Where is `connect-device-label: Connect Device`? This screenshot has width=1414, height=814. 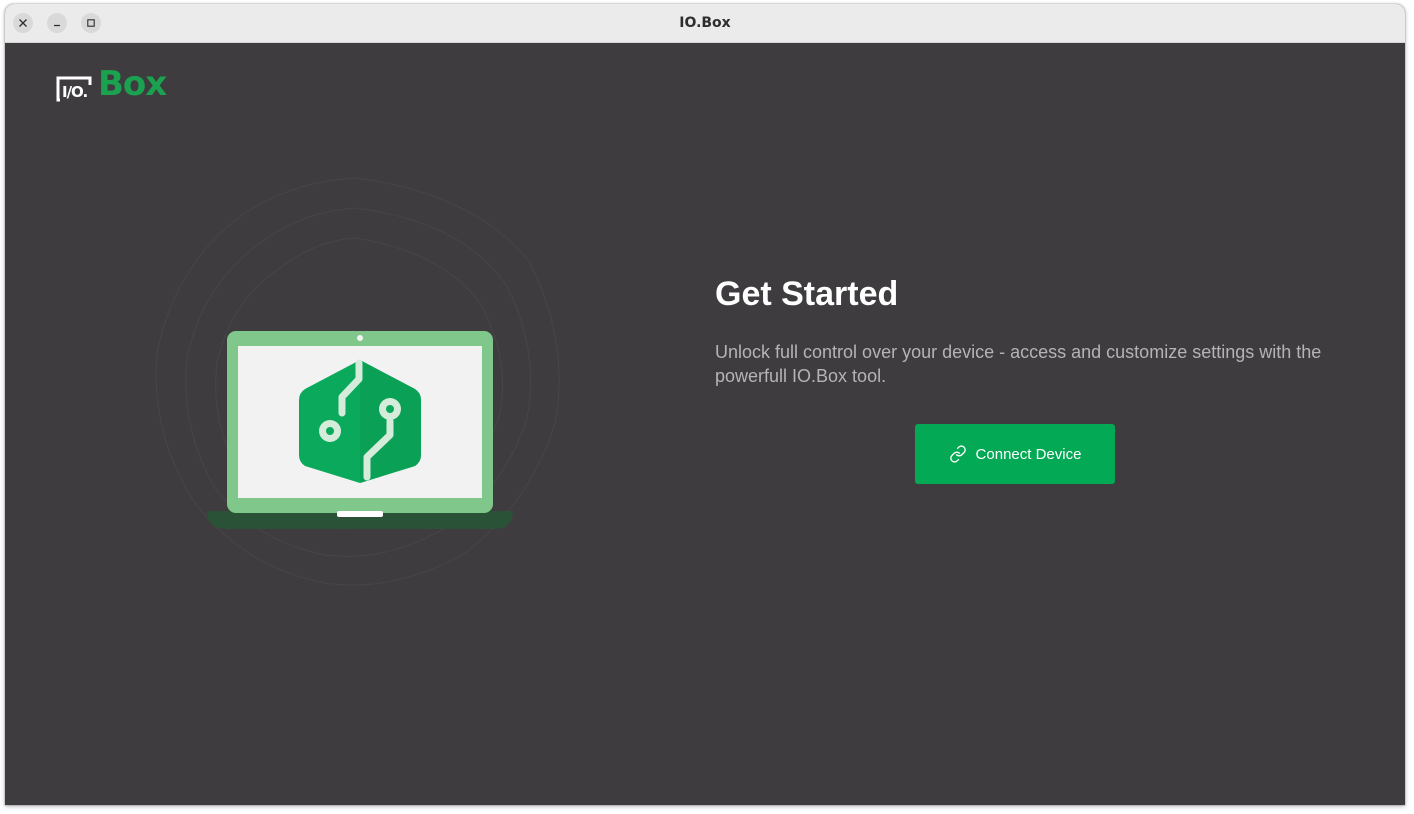 connect-device-label: Connect Device is located at coordinates (1028, 454).